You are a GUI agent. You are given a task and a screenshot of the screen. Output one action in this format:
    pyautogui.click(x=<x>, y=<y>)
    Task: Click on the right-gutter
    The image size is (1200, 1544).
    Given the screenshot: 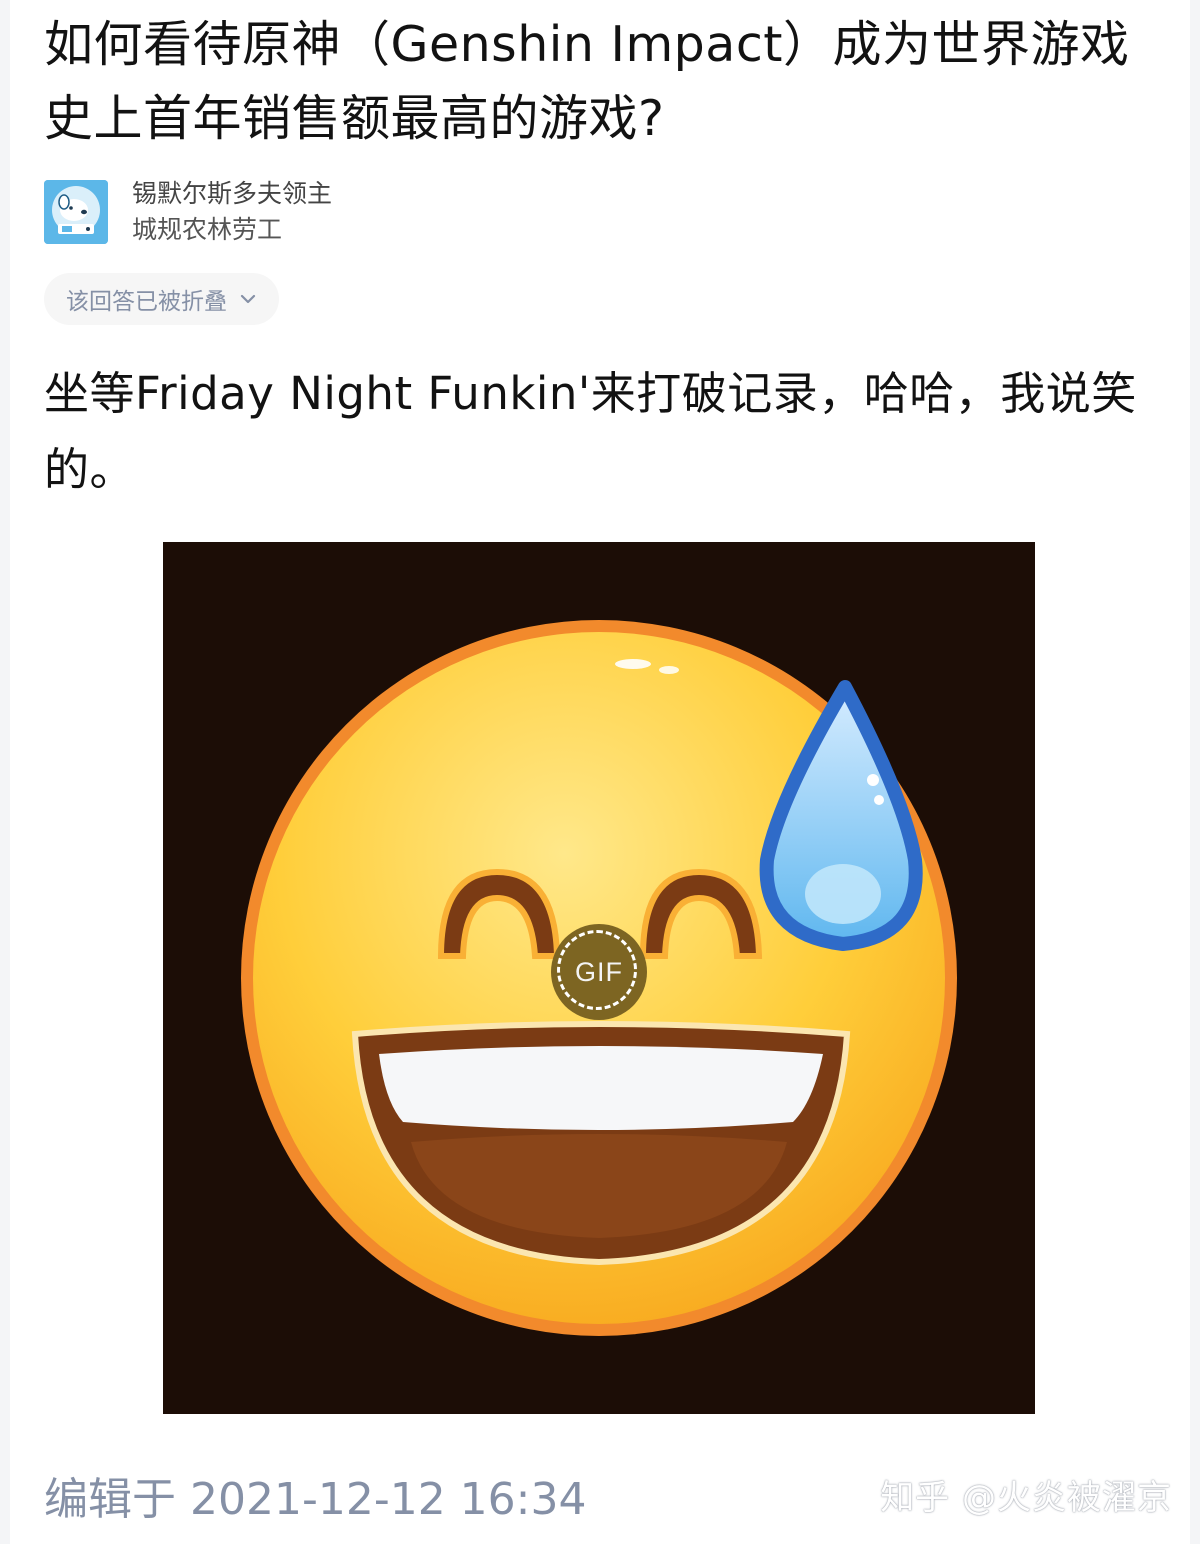 What is the action you would take?
    pyautogui.click(x=1195, y=772)
    